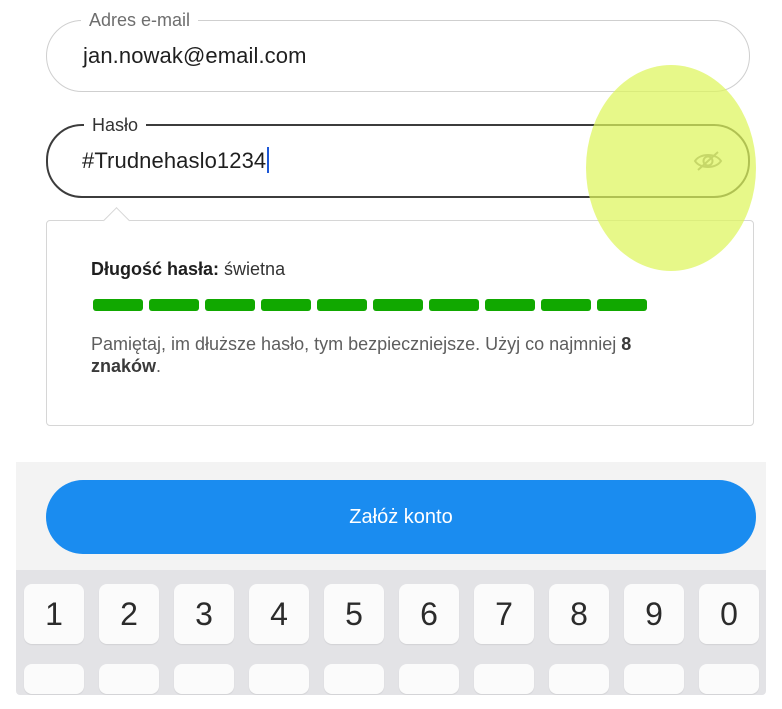 This screenshot has height=709, width=782. Describe the element at coordinates (116, 220) in the screenshot. I see `popover-arrow` at that location.